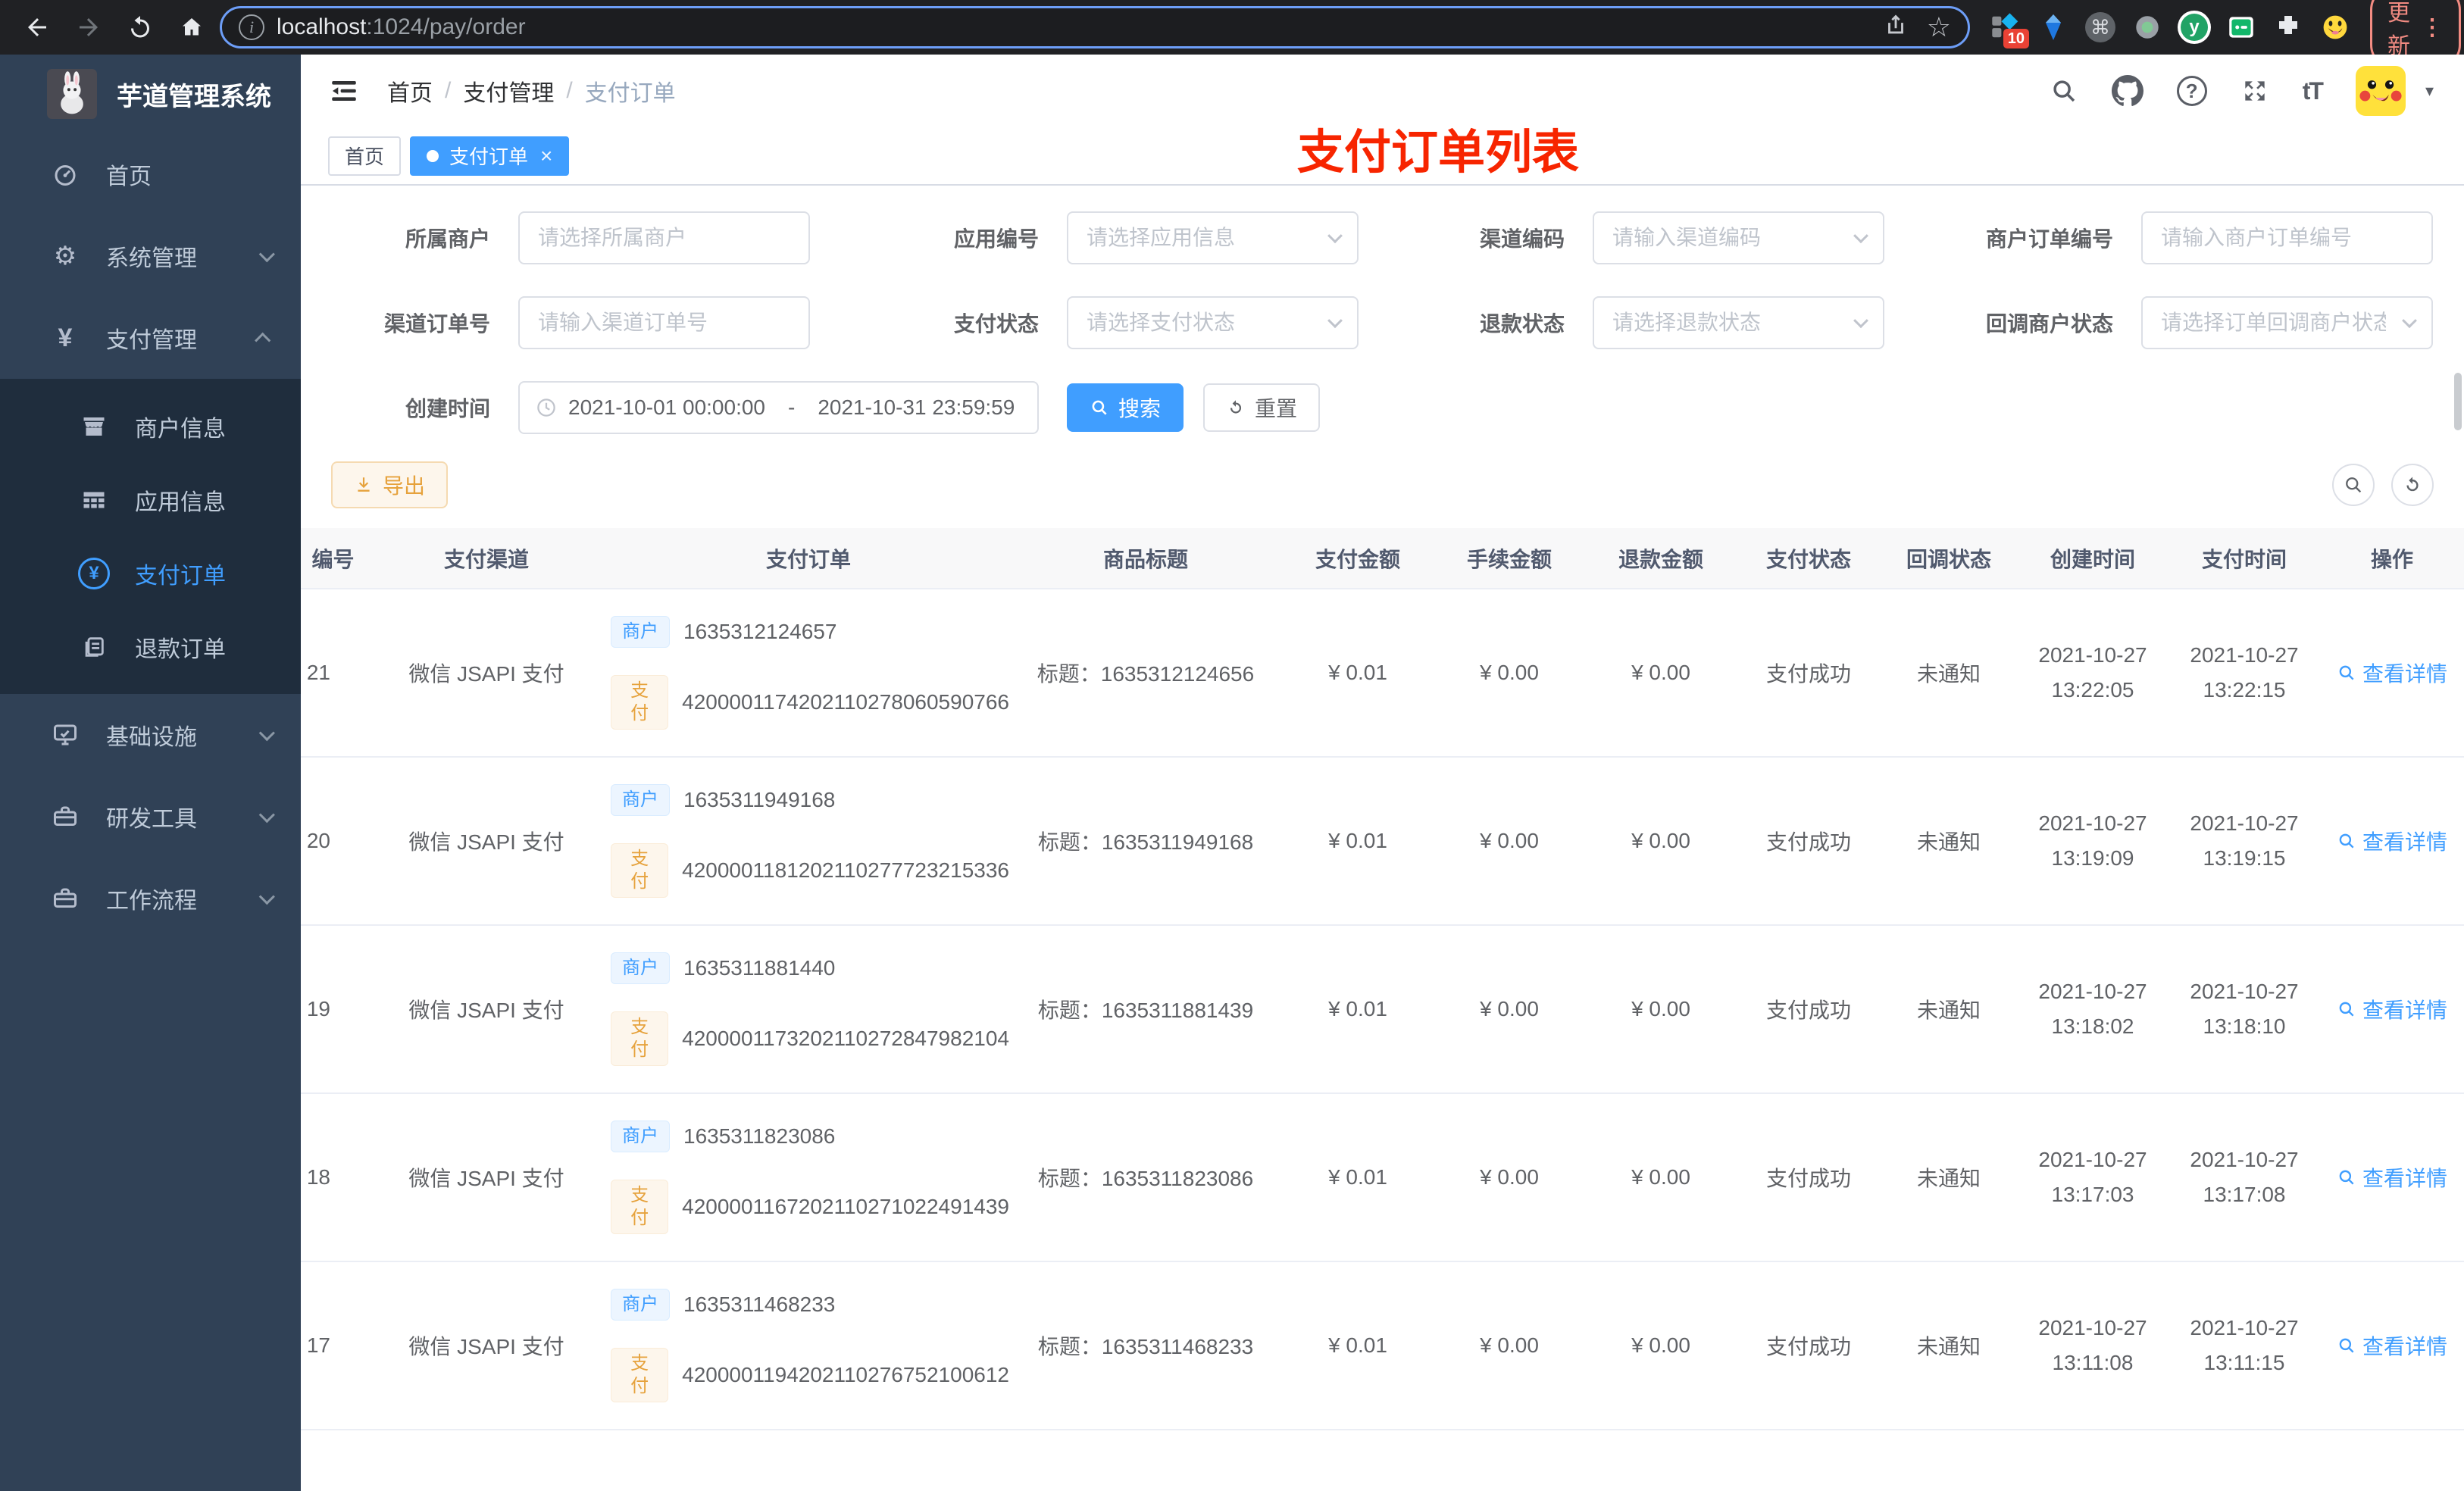 The image size is (2464, 1491). Describe the element at coordinates (2254, 91) in the screenshot. I see `fullscreen-icon` at that location.